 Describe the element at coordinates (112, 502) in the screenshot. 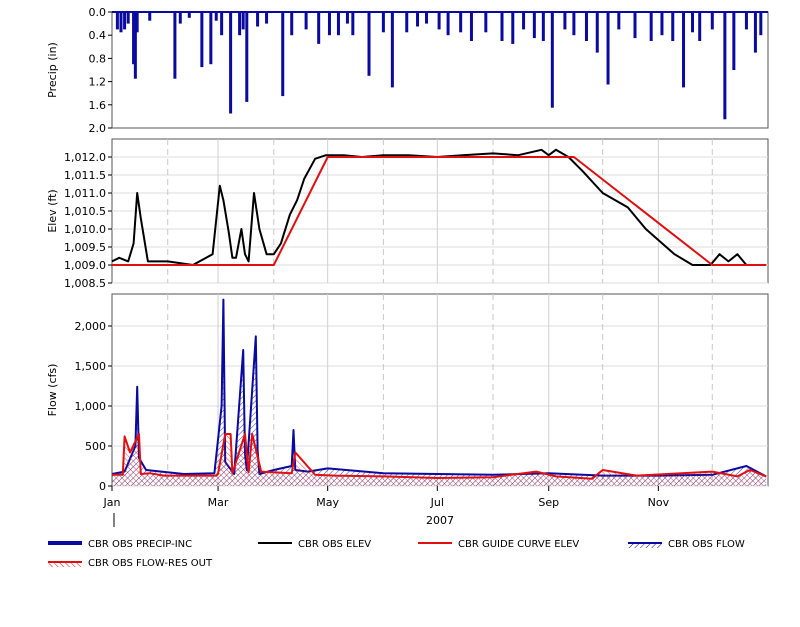

I see `x-tick-label: Jan` at that location.